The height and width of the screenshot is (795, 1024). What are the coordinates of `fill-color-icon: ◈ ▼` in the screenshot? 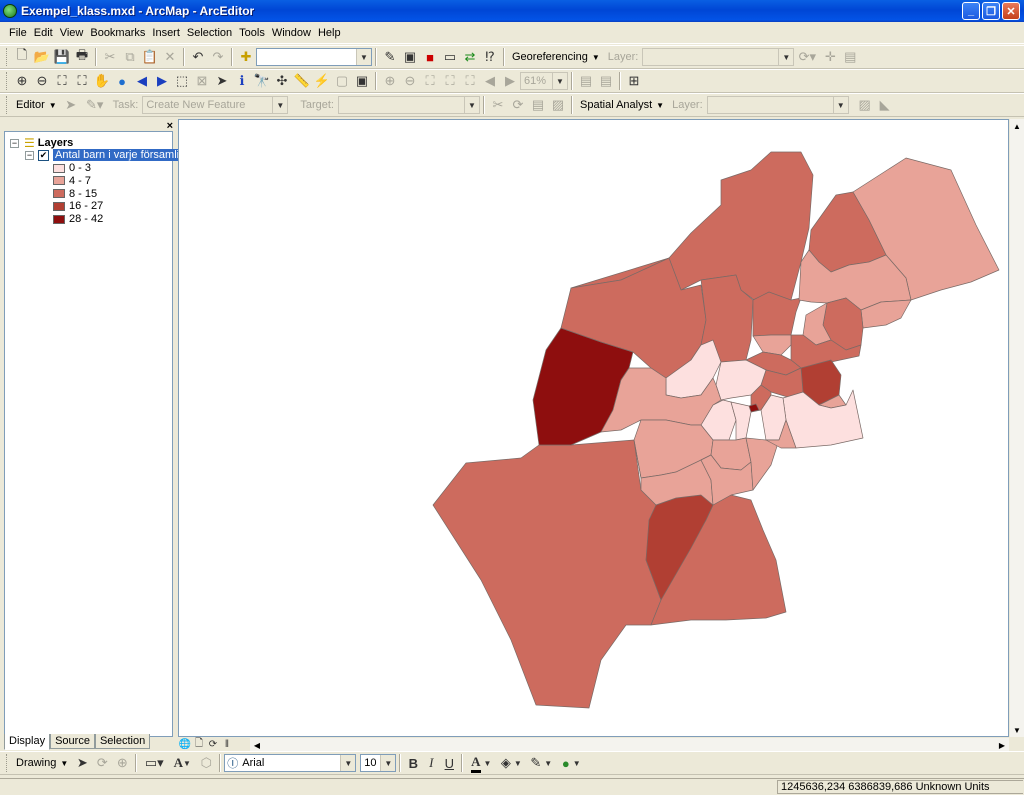 It's located at (511, 763).